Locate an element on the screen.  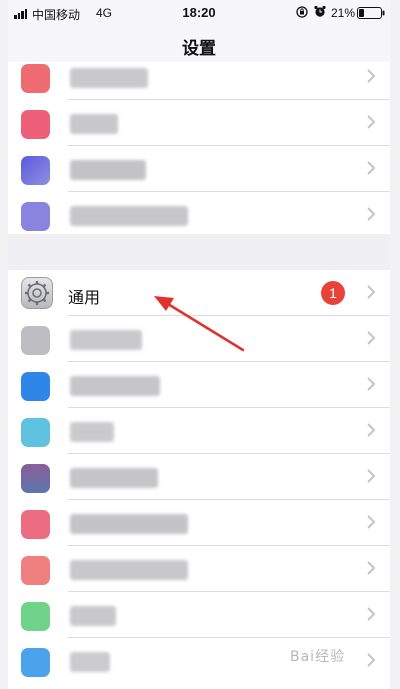
gear-icon is located at coordinates (37, 293).